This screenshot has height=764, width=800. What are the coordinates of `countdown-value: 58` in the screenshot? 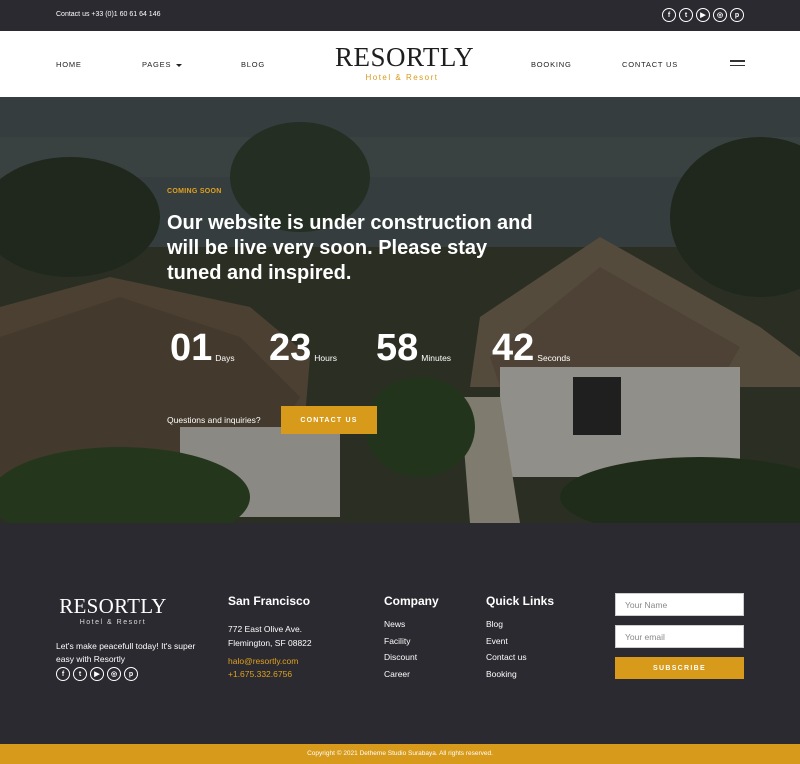 It's located at (397, 348).